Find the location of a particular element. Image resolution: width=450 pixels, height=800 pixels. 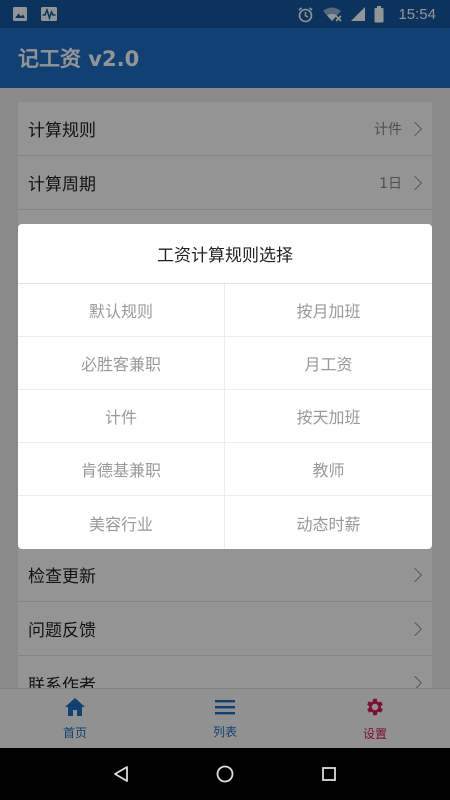

home-circle-icon is located at coordinates (225, 774).